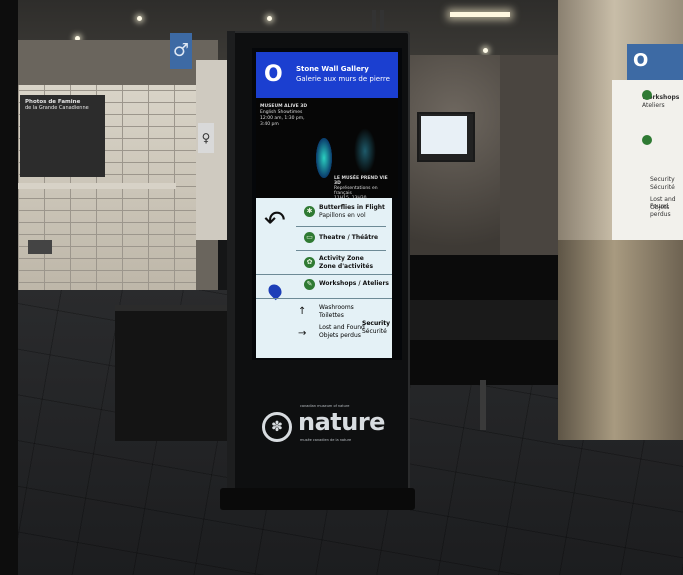 This screenshot has width=683, height=575. What do you see at coordinates (275, 221) in the screenshot?
I see `u-turn-arrow-icon: ↶` at bounding box center [275, 221].